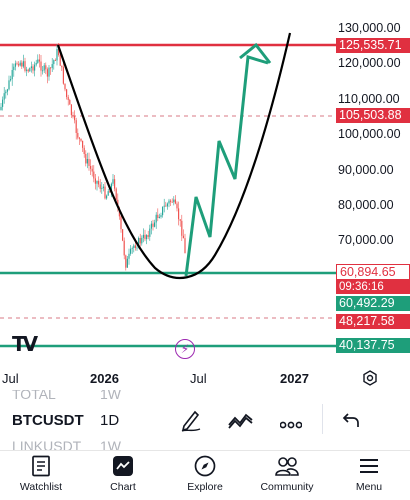 The height and width of the screenshot is (500, 410). Describe the element at coordinates (109, 420) in the screenshot. I see `interval-selector: 1D` at that location.